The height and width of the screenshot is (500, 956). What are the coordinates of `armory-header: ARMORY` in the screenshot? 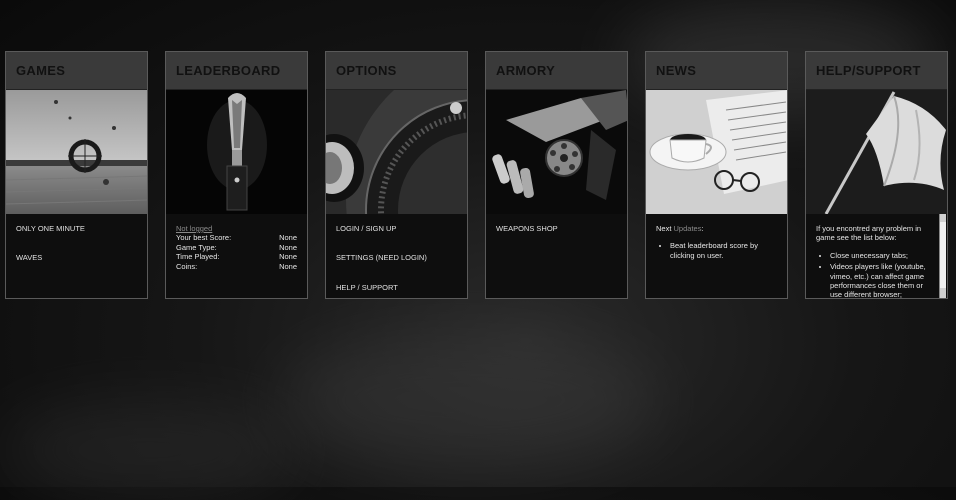 It's located at (556, 71).